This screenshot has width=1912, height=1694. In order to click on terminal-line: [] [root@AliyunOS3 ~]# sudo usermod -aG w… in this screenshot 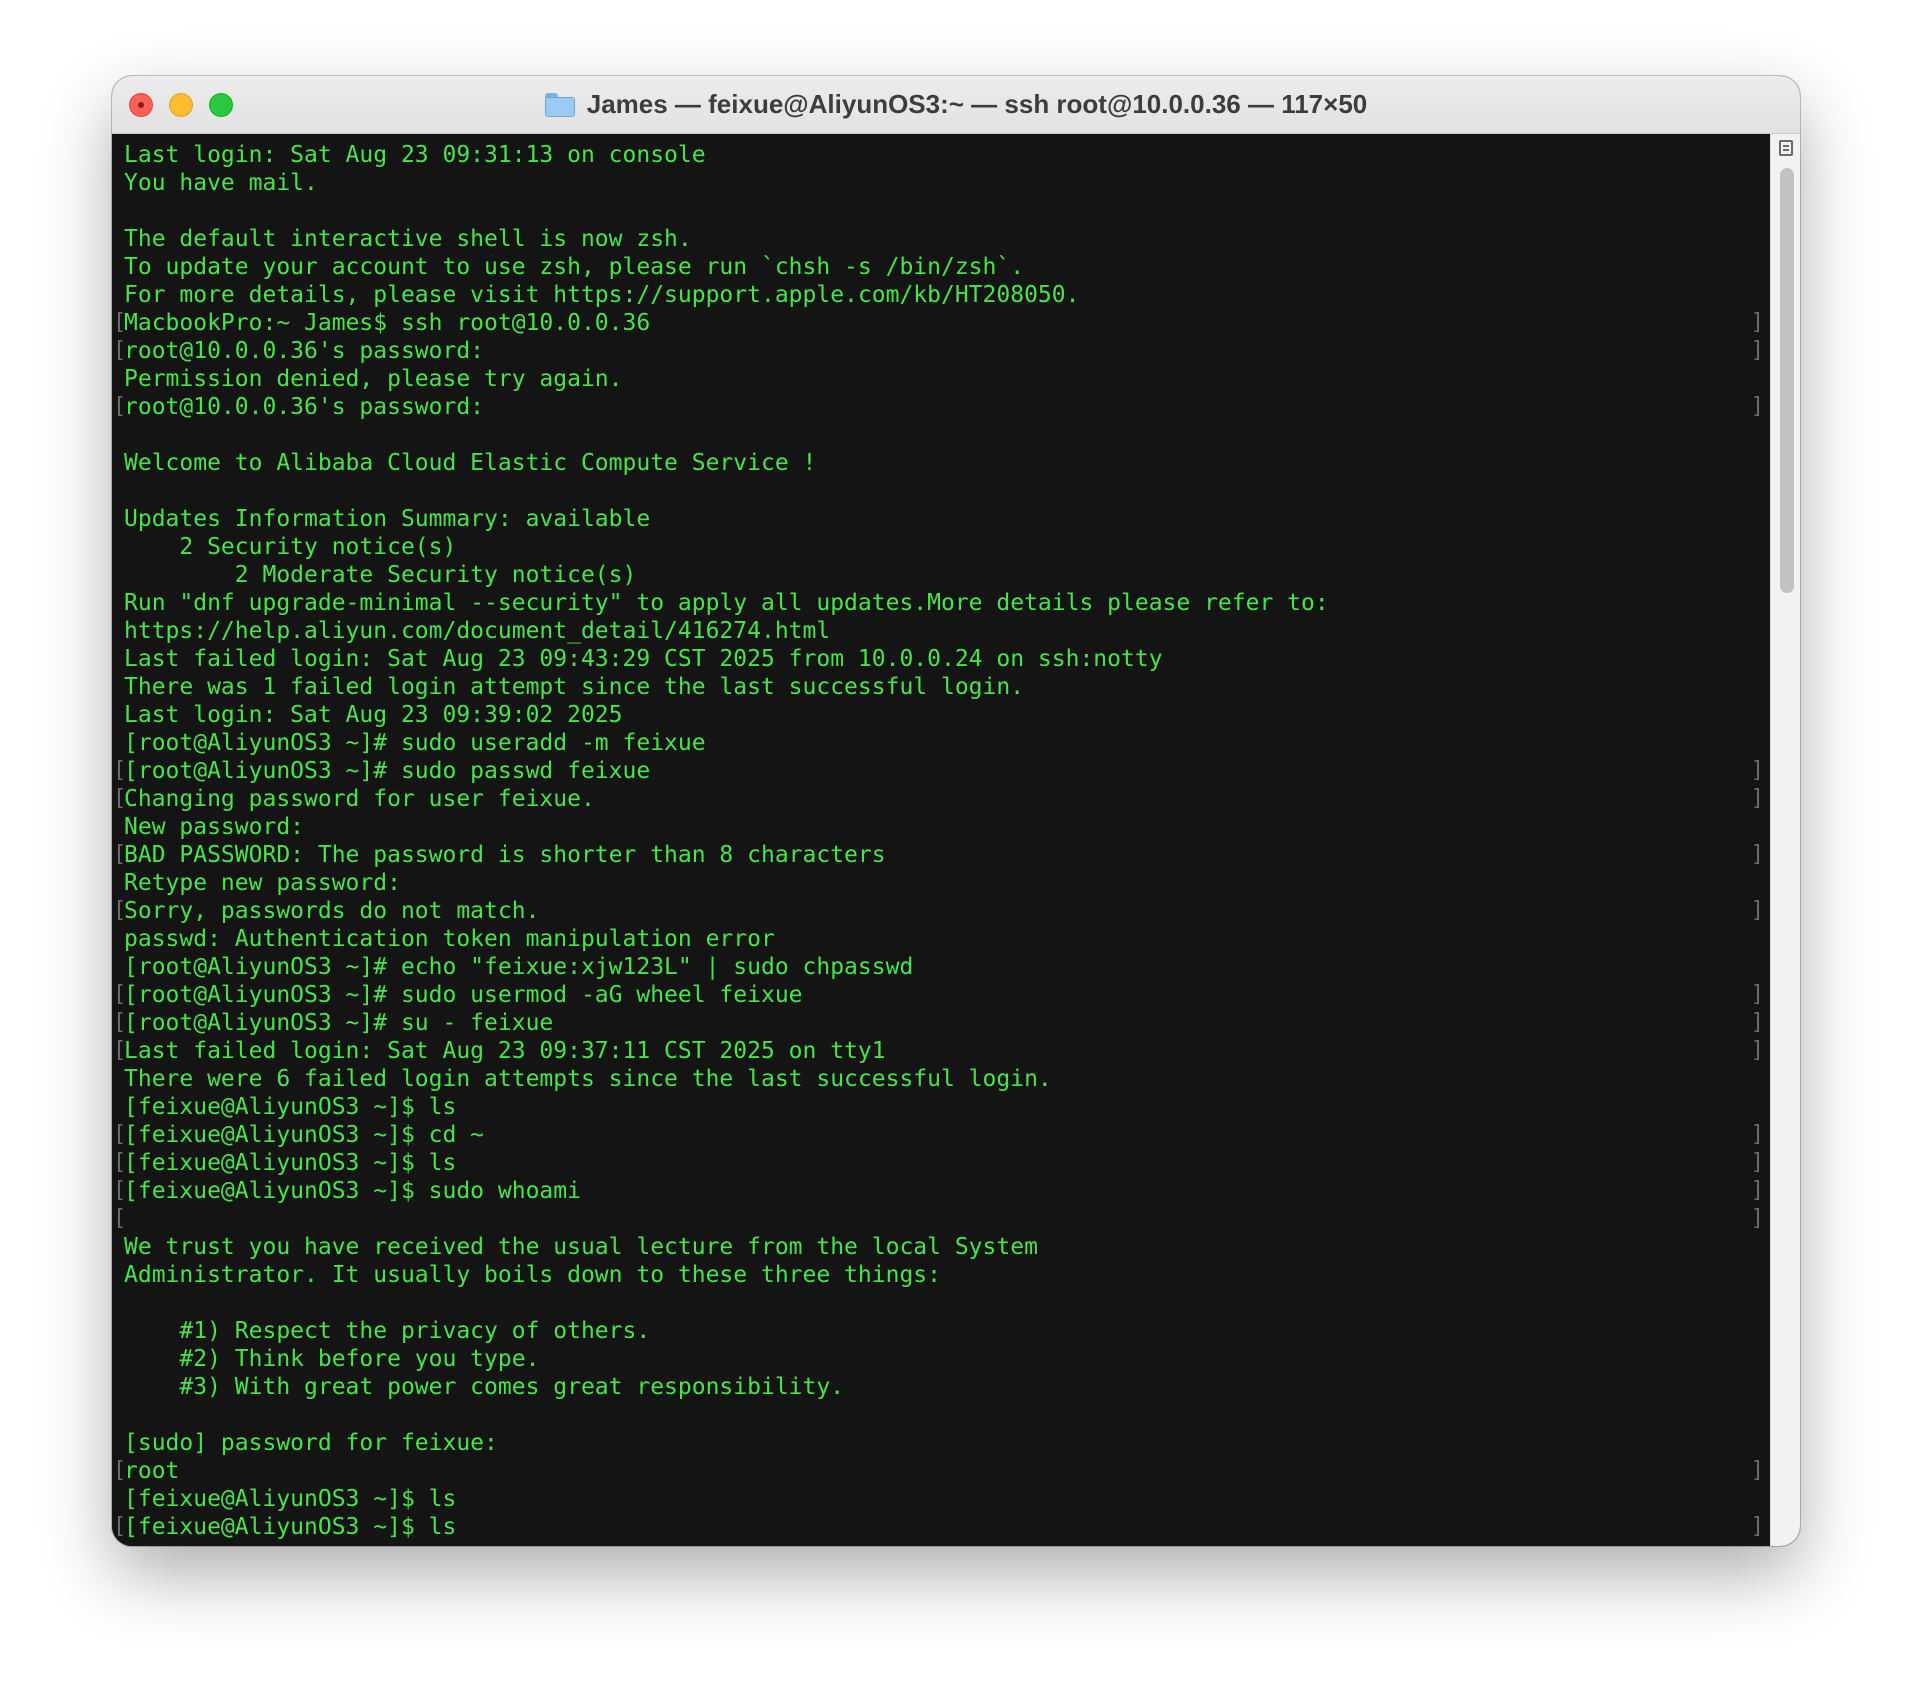, I will do `click(938, 995)`.